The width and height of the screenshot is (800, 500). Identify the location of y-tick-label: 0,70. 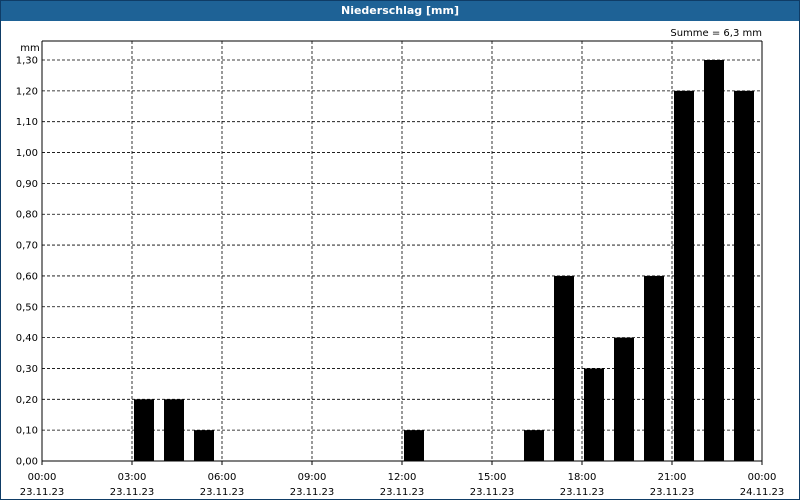
(27, 246).